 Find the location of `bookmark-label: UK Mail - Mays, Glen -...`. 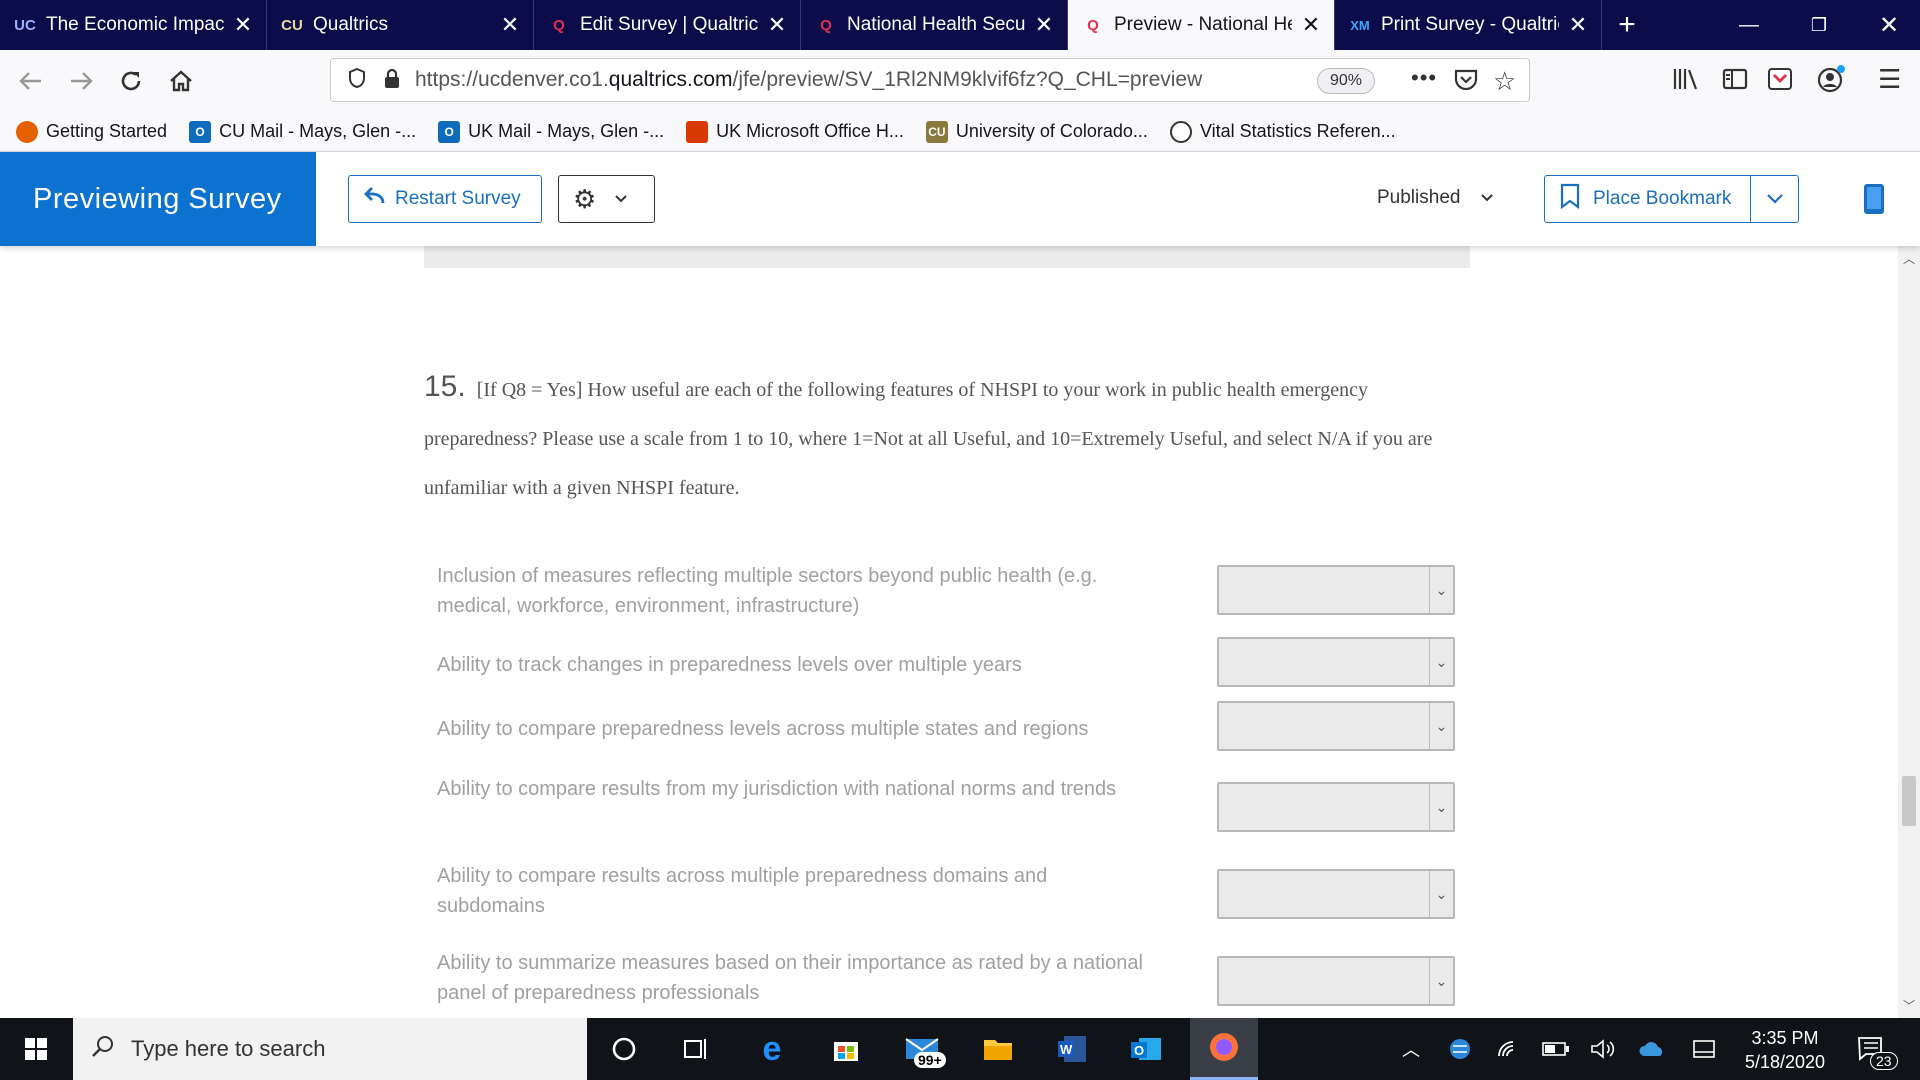

bookmark-label: UK Mail - Mays, Glen -... is located at coordinates (566, 131).